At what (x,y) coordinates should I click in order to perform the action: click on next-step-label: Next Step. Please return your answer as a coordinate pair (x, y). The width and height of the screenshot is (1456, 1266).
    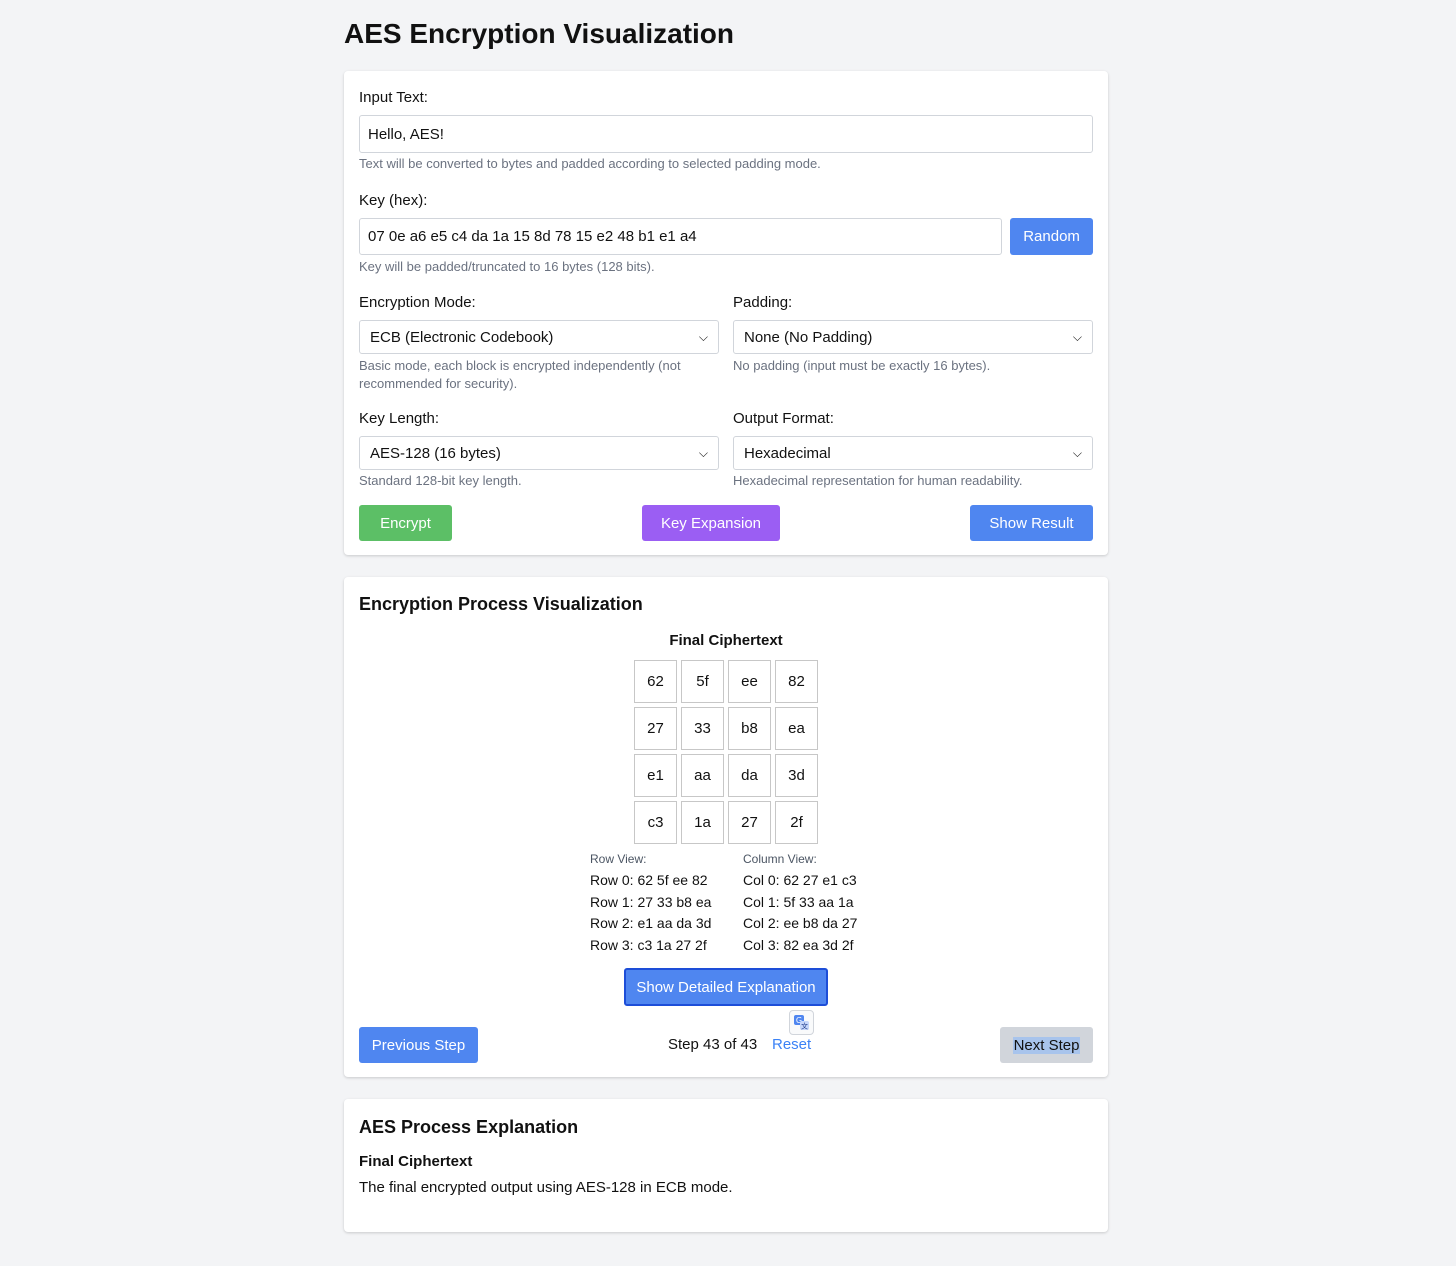
    Looking at the image, I should click on (1046, 1045).